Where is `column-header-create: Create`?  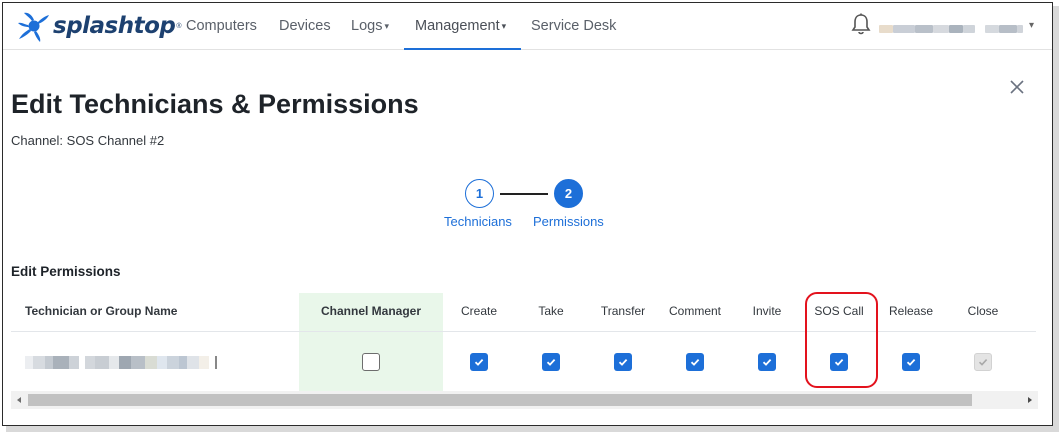 column-header-create: Create is located at coordinates (479, 311).